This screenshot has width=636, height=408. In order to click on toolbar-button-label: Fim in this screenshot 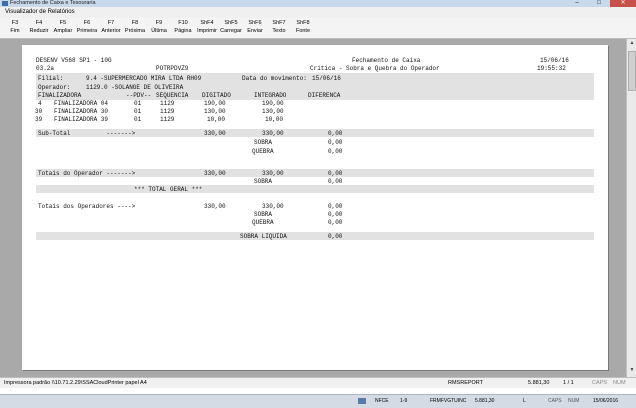, I will do `click(15, 31)`.